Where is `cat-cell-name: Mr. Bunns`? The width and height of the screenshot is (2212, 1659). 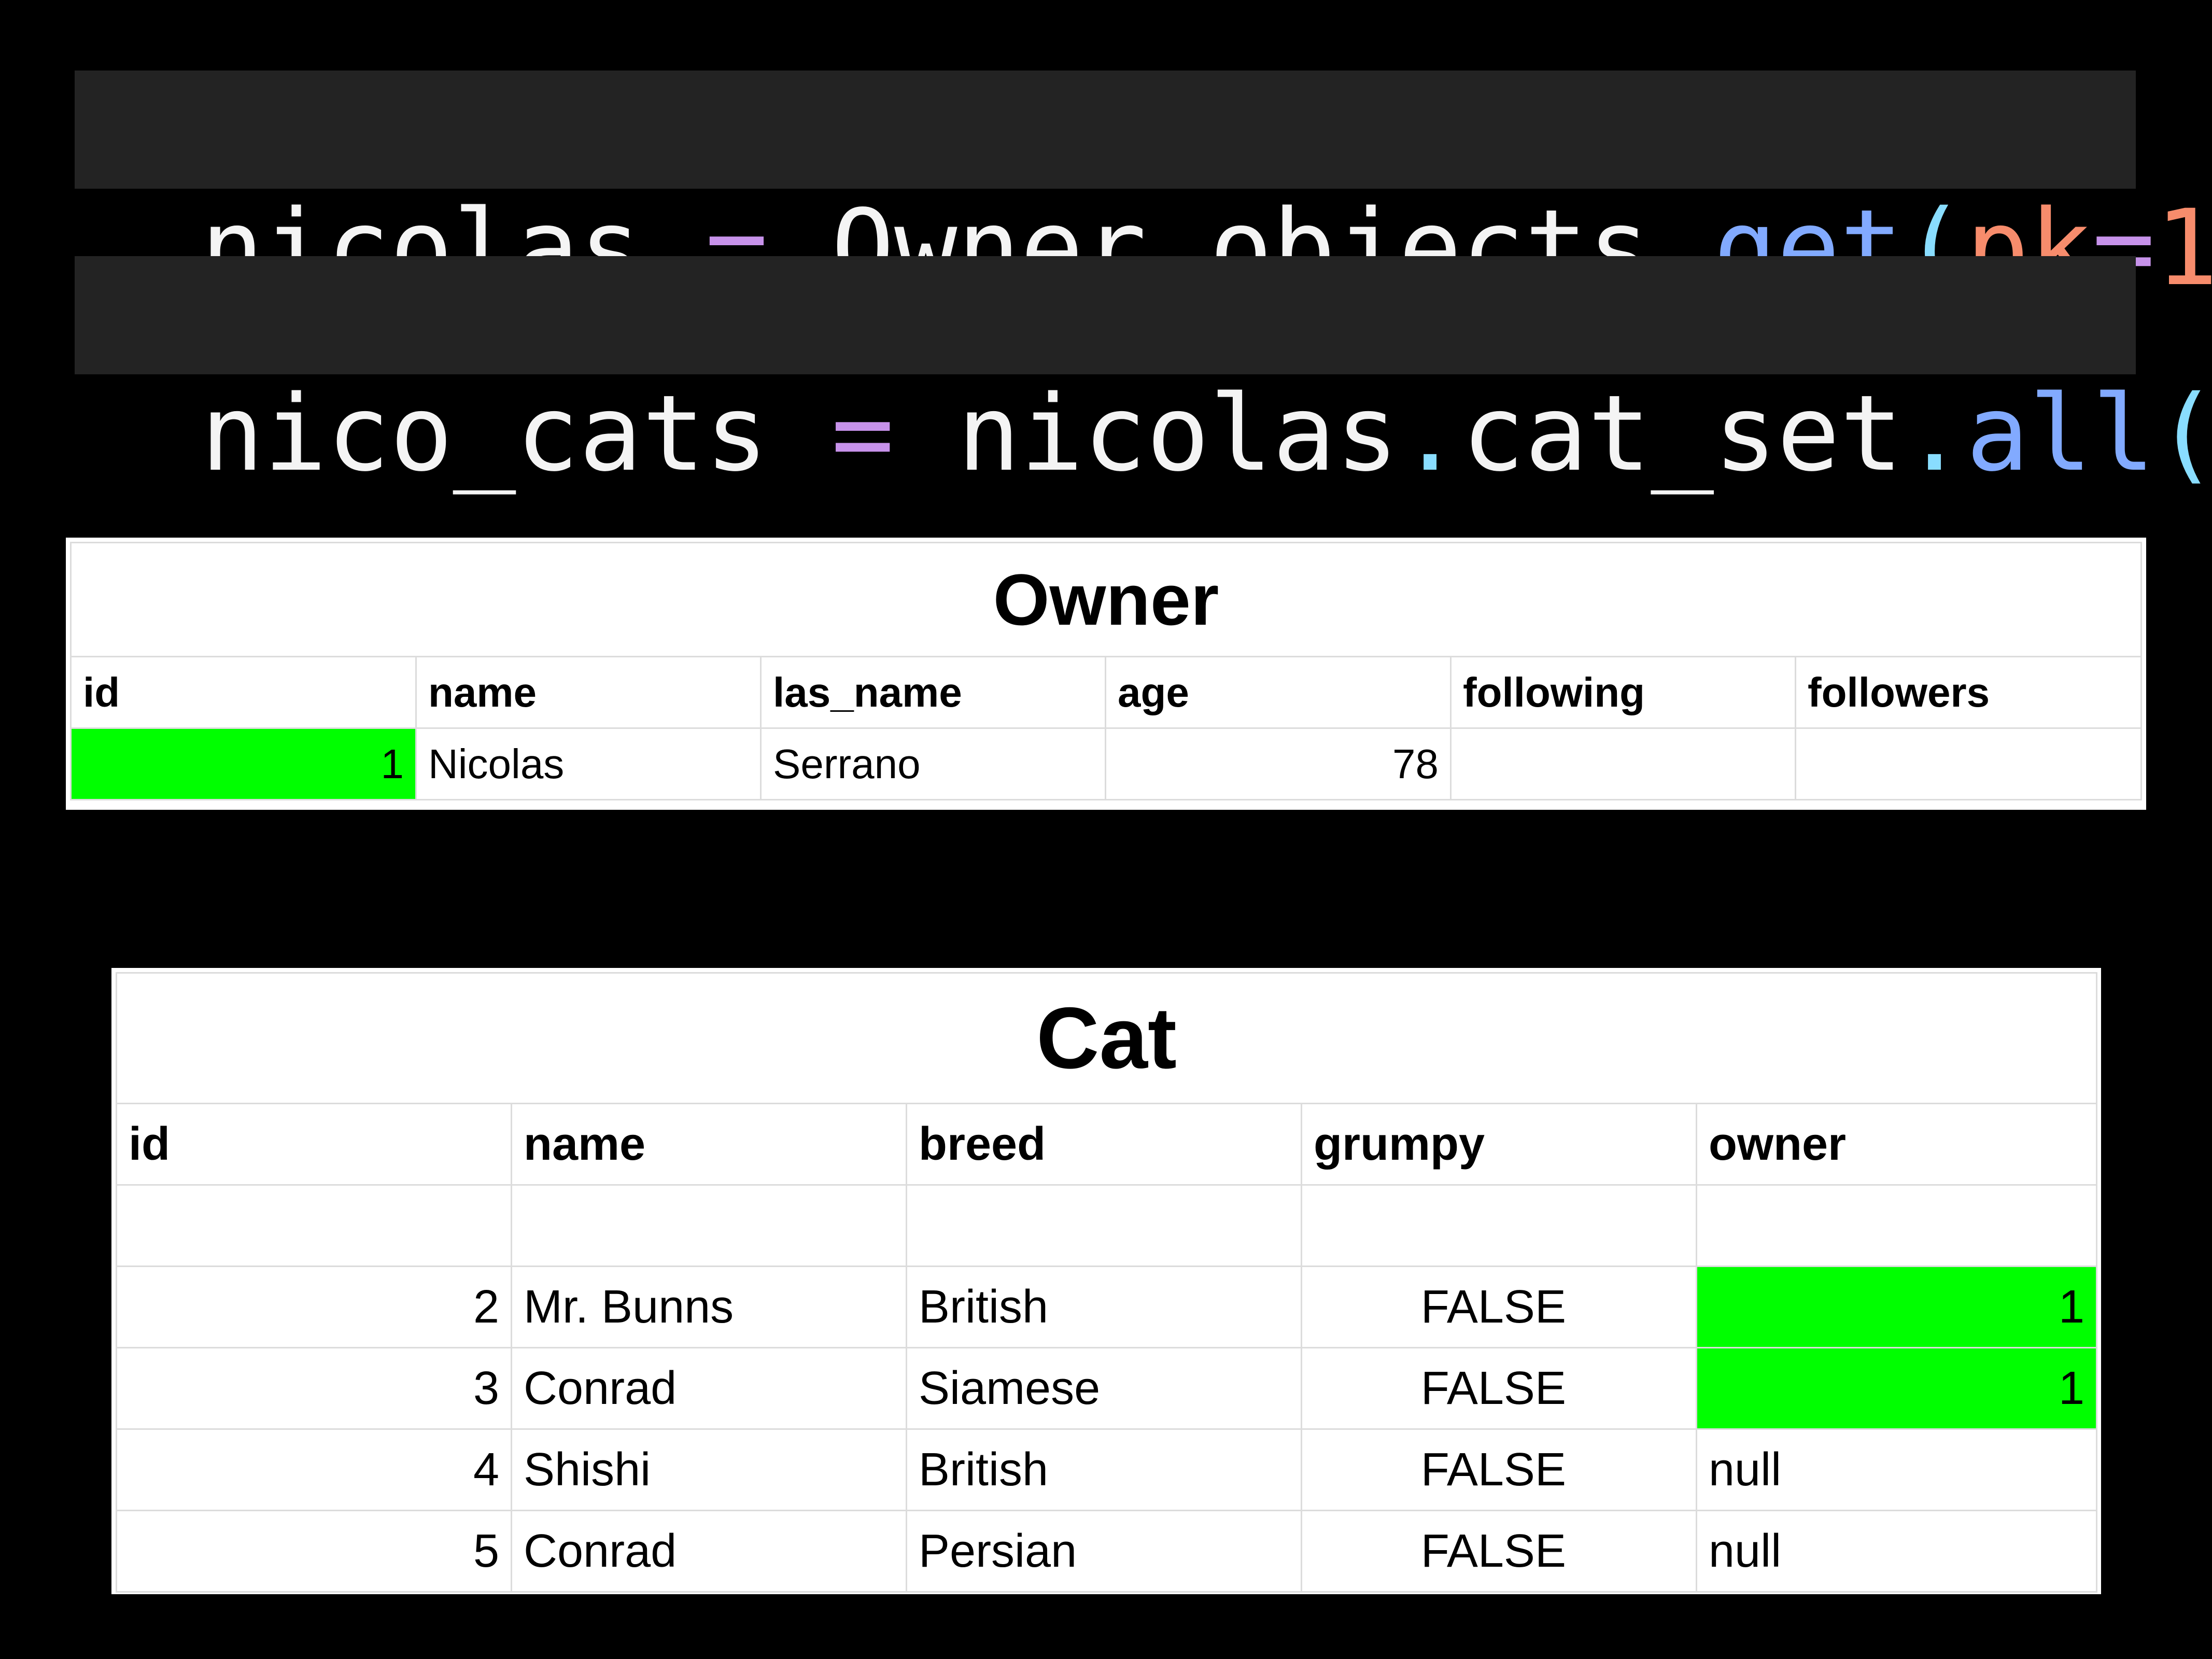
cat-cell-name: Mr. Bunns is located at coordinates (709, 1307).